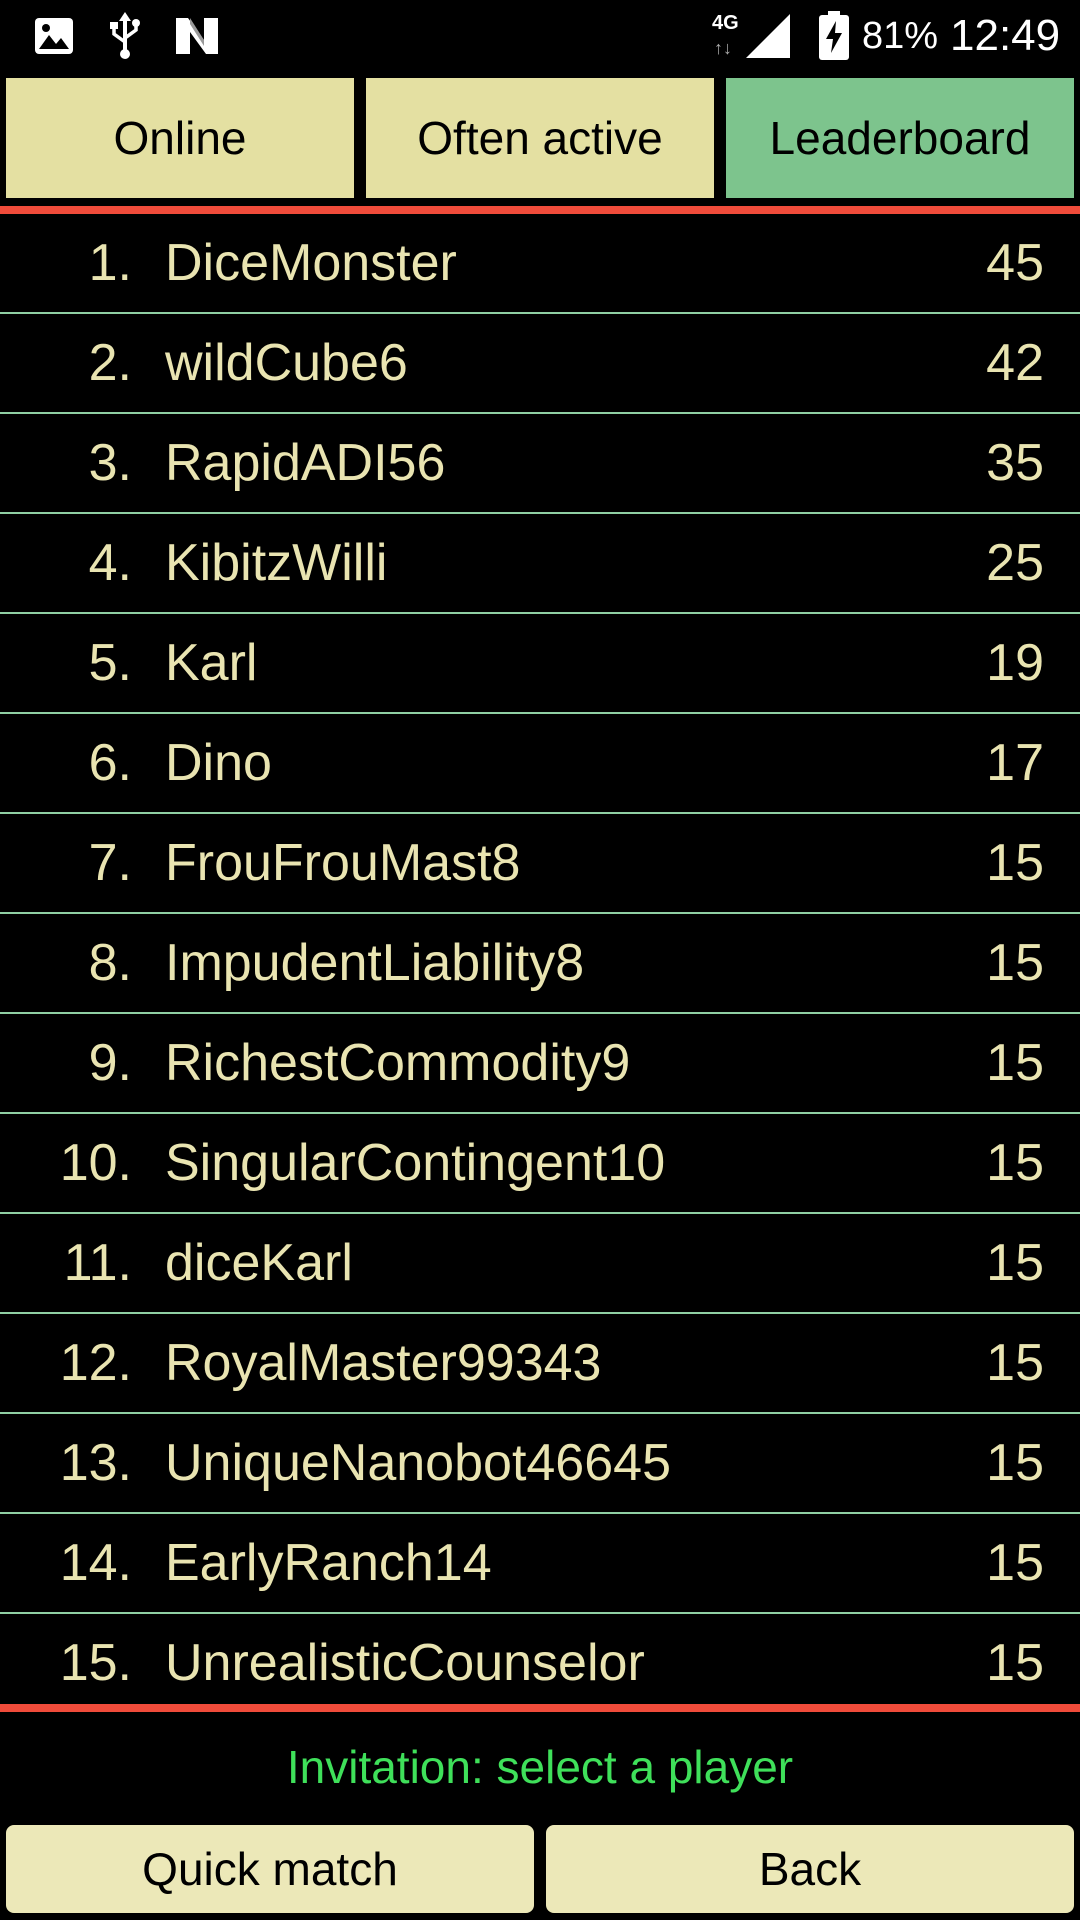 The image size is (1080, 1920). What do you see at coordinates (540, 764) in the screenshot?
I see `table-row: 6. Dino 17` at bounding box center [540, 764].